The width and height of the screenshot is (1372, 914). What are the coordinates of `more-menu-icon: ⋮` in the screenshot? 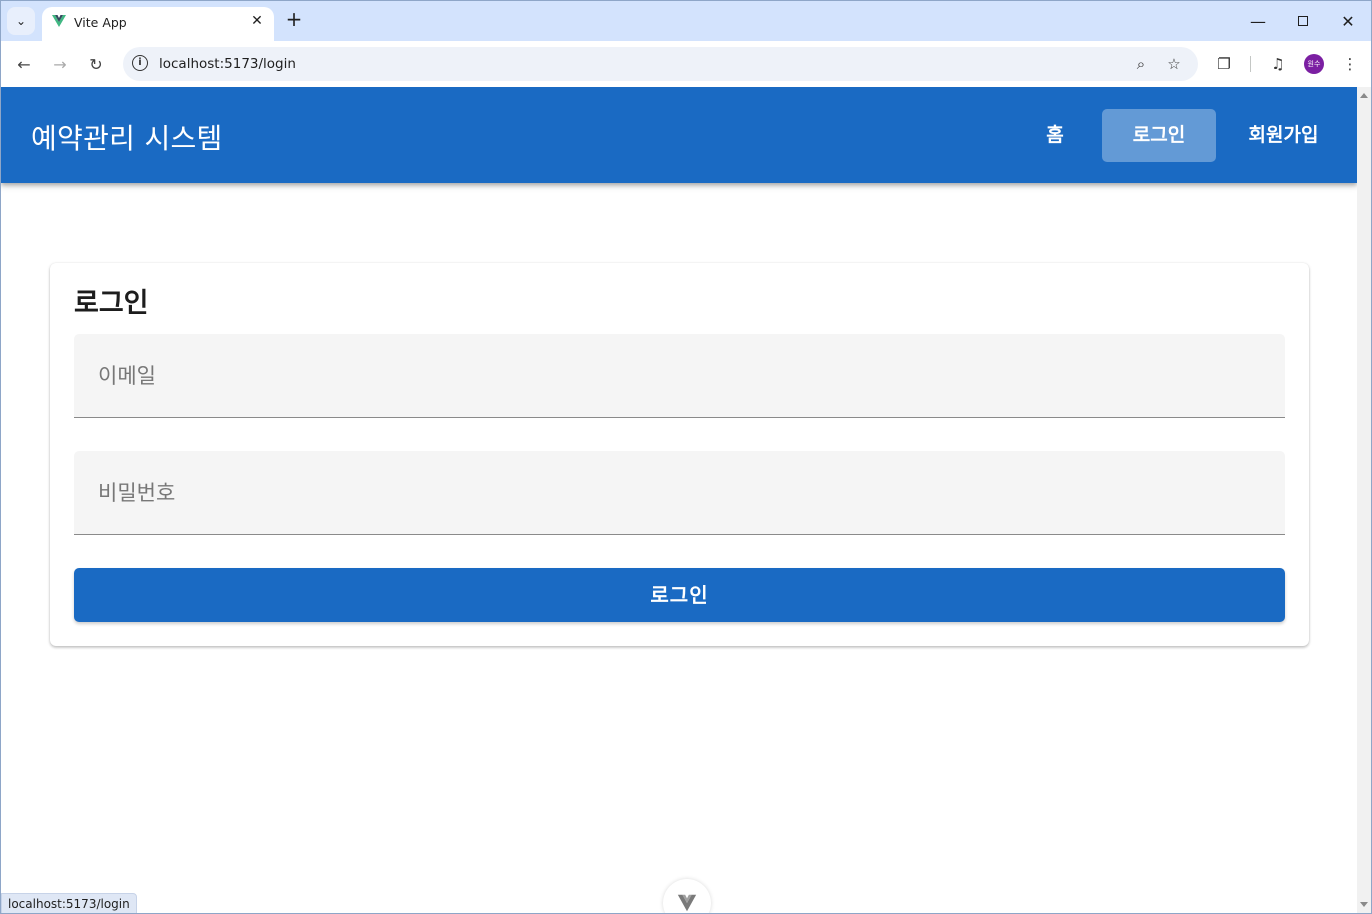 It's located at (1350, 64).